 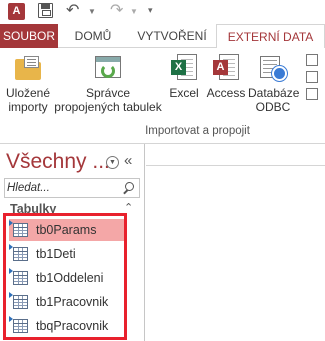 I want to click on tab-external-data: EXTERNÍ DATA, so click(x=270, y=36).